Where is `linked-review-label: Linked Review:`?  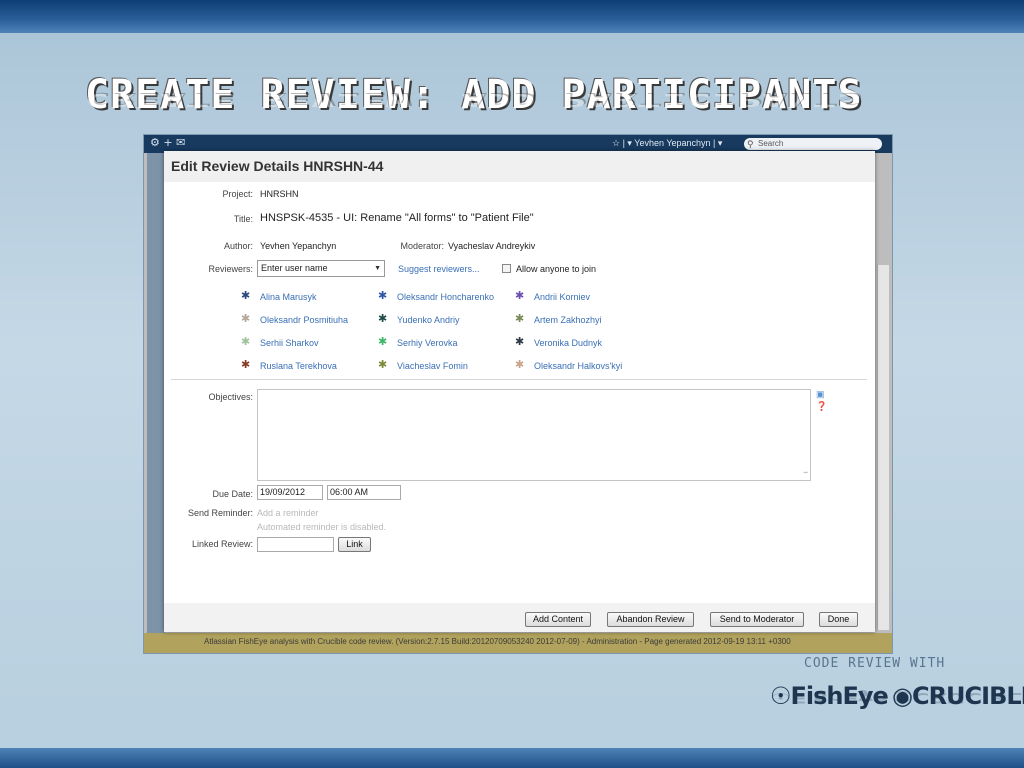 linked-review-label: Linked Review: is located at coordinates (222, 544).